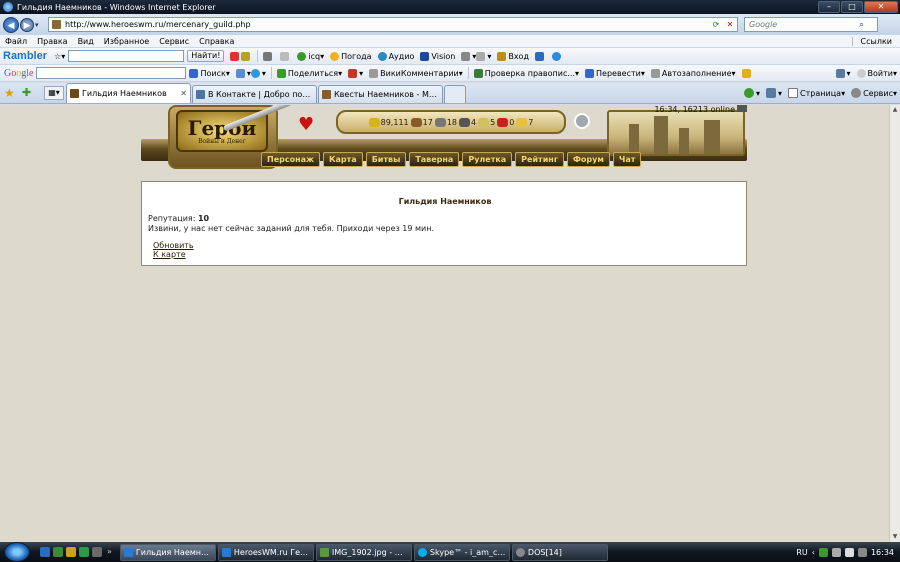 Image resolution: width=900 pixels, height=562 pixels. Describe the element at coordinates (17, 552) in the screenshot. I see `start-button` at that location.